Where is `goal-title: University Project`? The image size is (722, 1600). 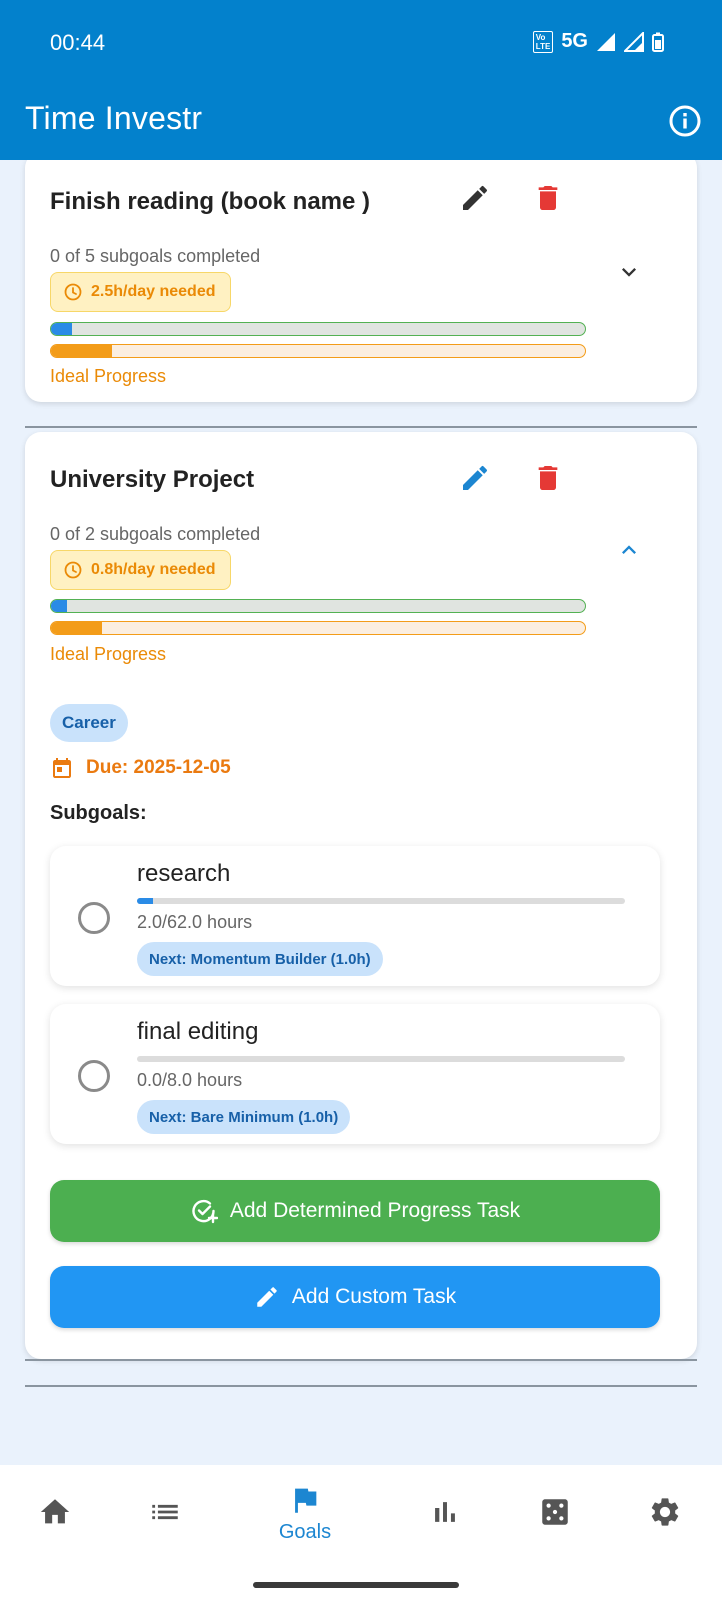 goal-title: University Project is located at coordinates (152, 479).